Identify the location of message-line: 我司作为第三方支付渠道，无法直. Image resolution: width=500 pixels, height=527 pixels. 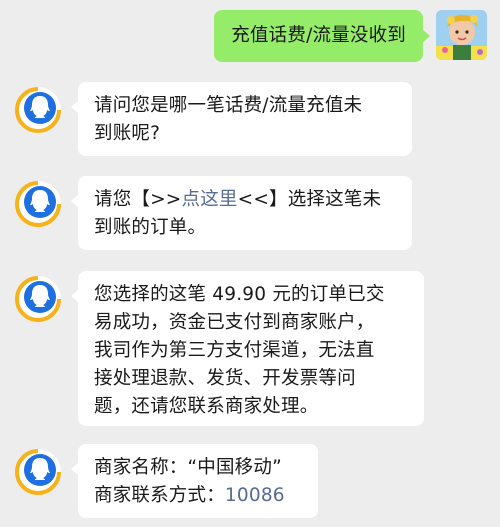
(234, 350).